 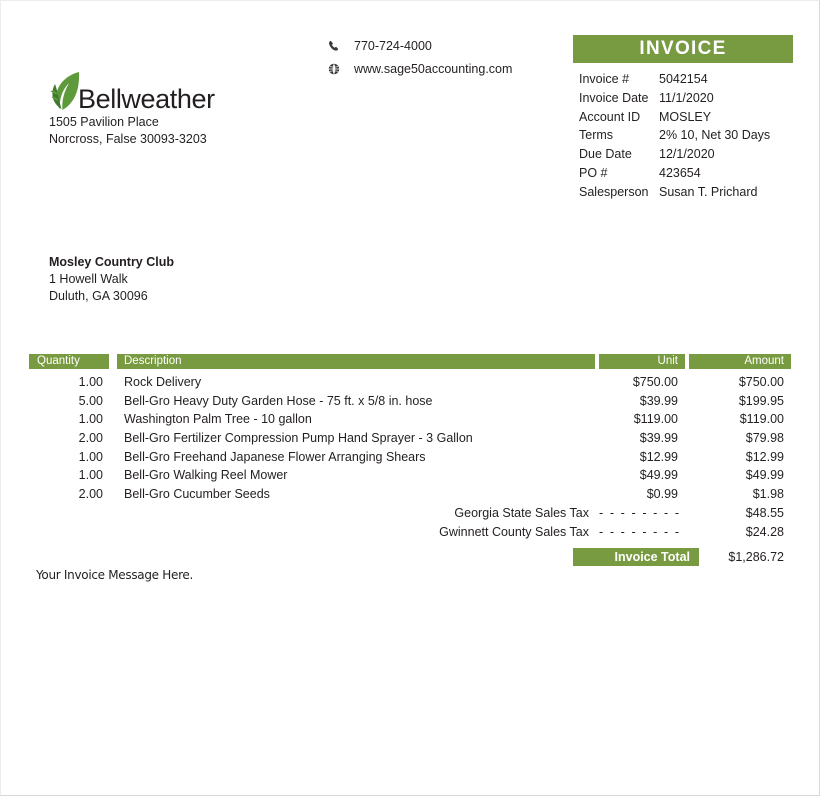 I want to click on meta-label: PO #, so click(x=593, y=172).